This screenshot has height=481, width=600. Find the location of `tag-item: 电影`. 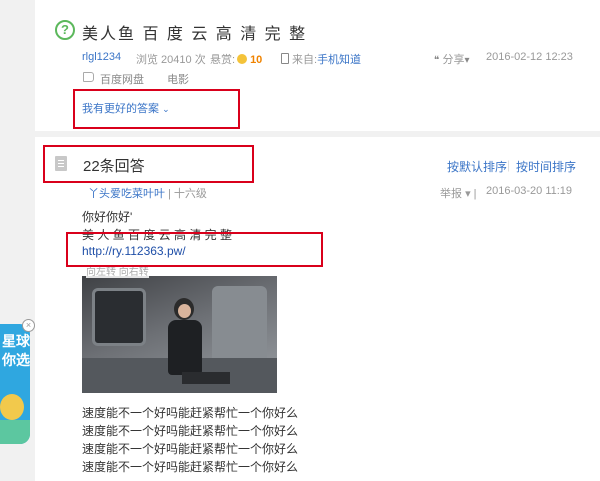

tag-item: 电影 is located at coordinates (178, 80).